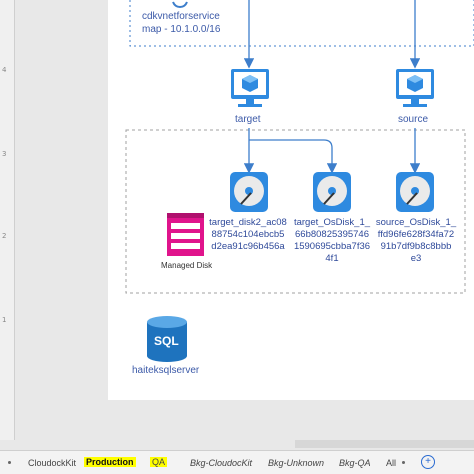 This screenshot has height=474, width=474. Describe the element at coordinates (413, 119) in the screenshot. I see `vm-label-source: source` at that location.